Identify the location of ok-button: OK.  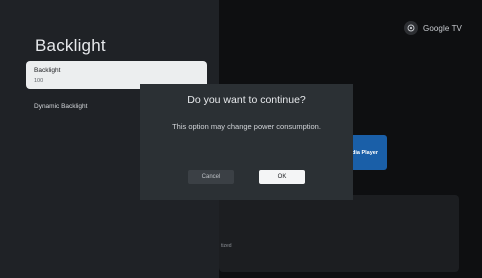
(282, 177).